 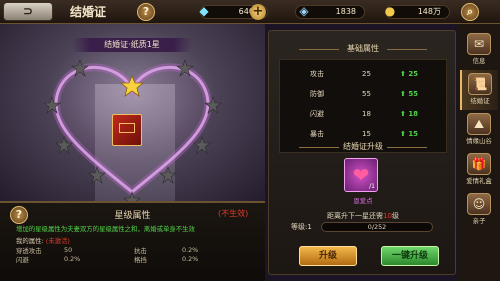 I want to click on tab-label: 爱情礼盒, so click(x=479, y=181).